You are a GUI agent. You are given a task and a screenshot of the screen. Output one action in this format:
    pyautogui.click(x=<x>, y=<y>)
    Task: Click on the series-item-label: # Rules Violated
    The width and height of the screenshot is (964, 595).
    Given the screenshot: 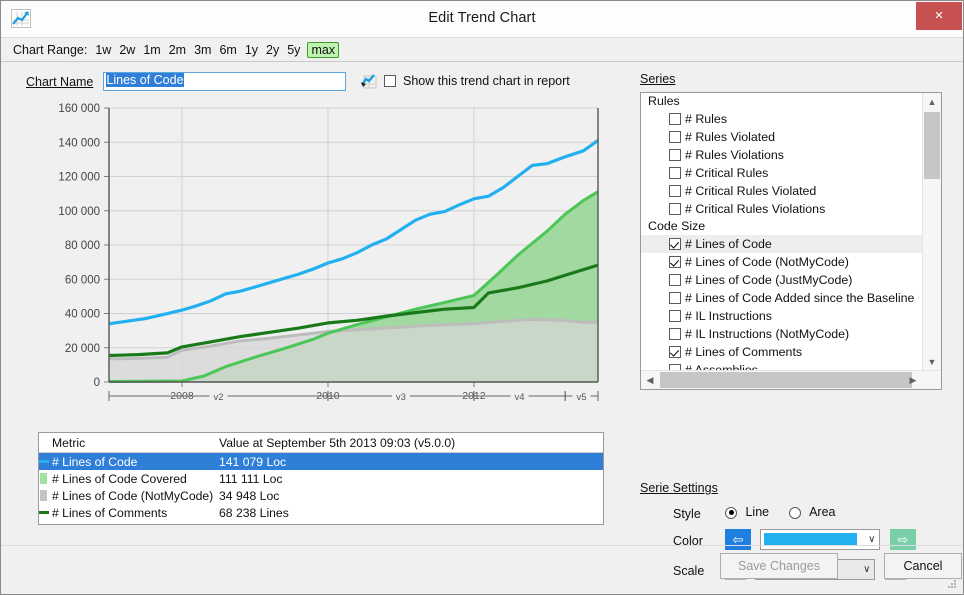 What is the action you would take?
    pyautogui.click(x=730, y=137)
    